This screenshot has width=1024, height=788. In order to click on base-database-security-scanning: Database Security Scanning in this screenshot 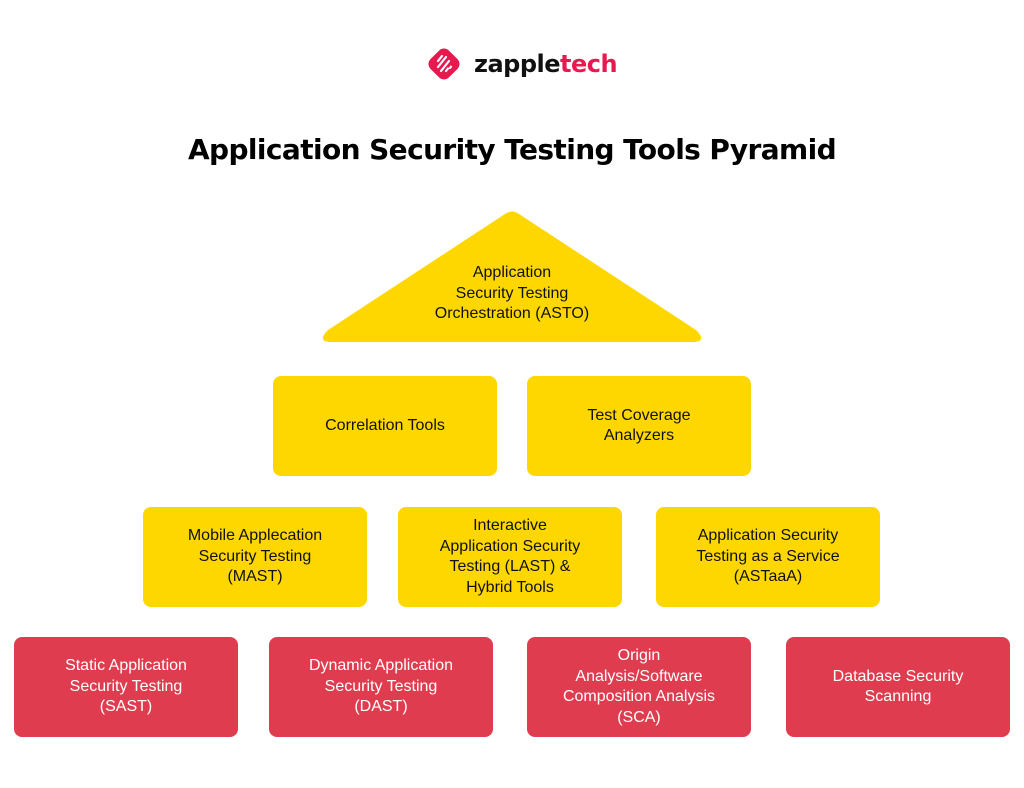, I will do `click(898, 687)`.